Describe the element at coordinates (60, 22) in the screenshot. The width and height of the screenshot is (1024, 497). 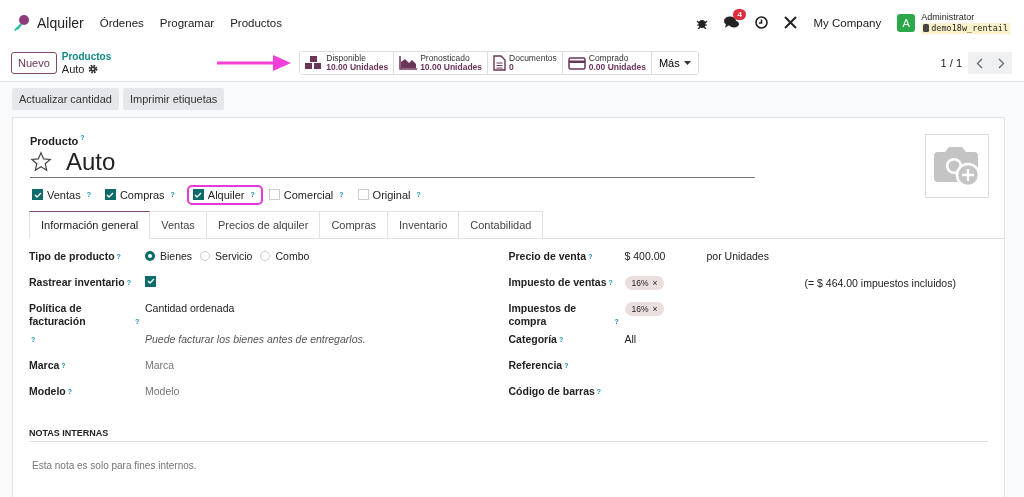
I see `app-name: Alquiler` at that location.